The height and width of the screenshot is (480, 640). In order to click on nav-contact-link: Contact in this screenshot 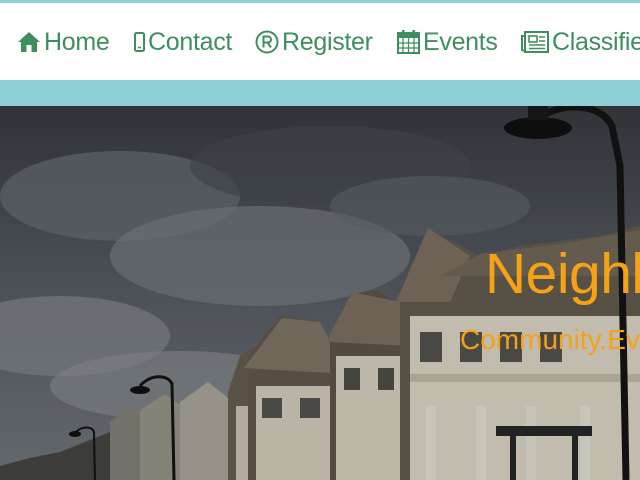, I will do `click(183, 42)`.